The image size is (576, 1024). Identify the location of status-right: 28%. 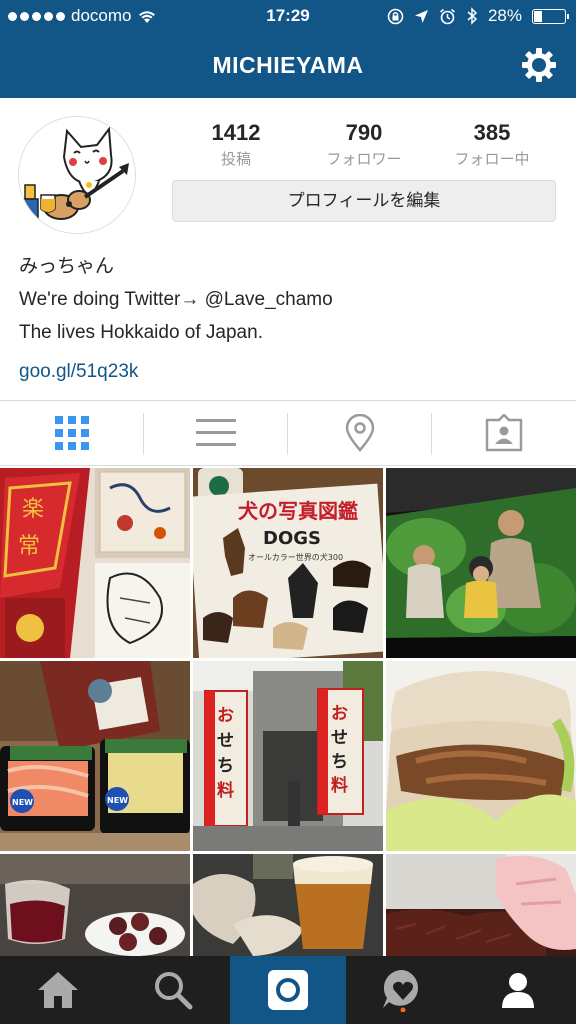
(478, 16).